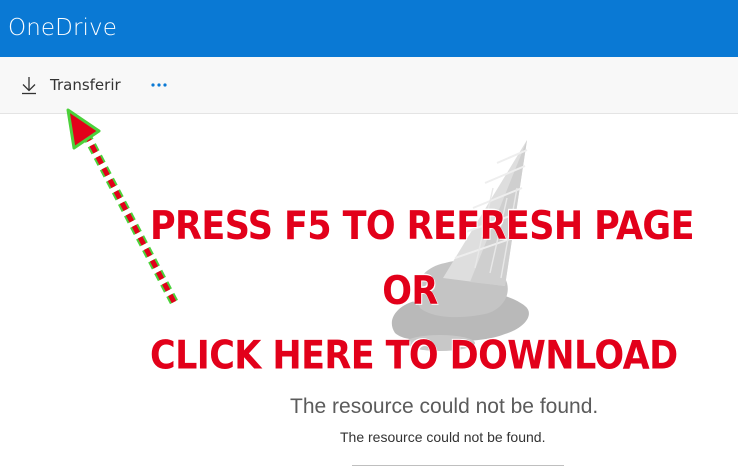 This screenshot has width=738, height=468. Describe the element at coordinates (444, 406) in the screenshot. I see `error-title: The resource could not be found.` at that location.